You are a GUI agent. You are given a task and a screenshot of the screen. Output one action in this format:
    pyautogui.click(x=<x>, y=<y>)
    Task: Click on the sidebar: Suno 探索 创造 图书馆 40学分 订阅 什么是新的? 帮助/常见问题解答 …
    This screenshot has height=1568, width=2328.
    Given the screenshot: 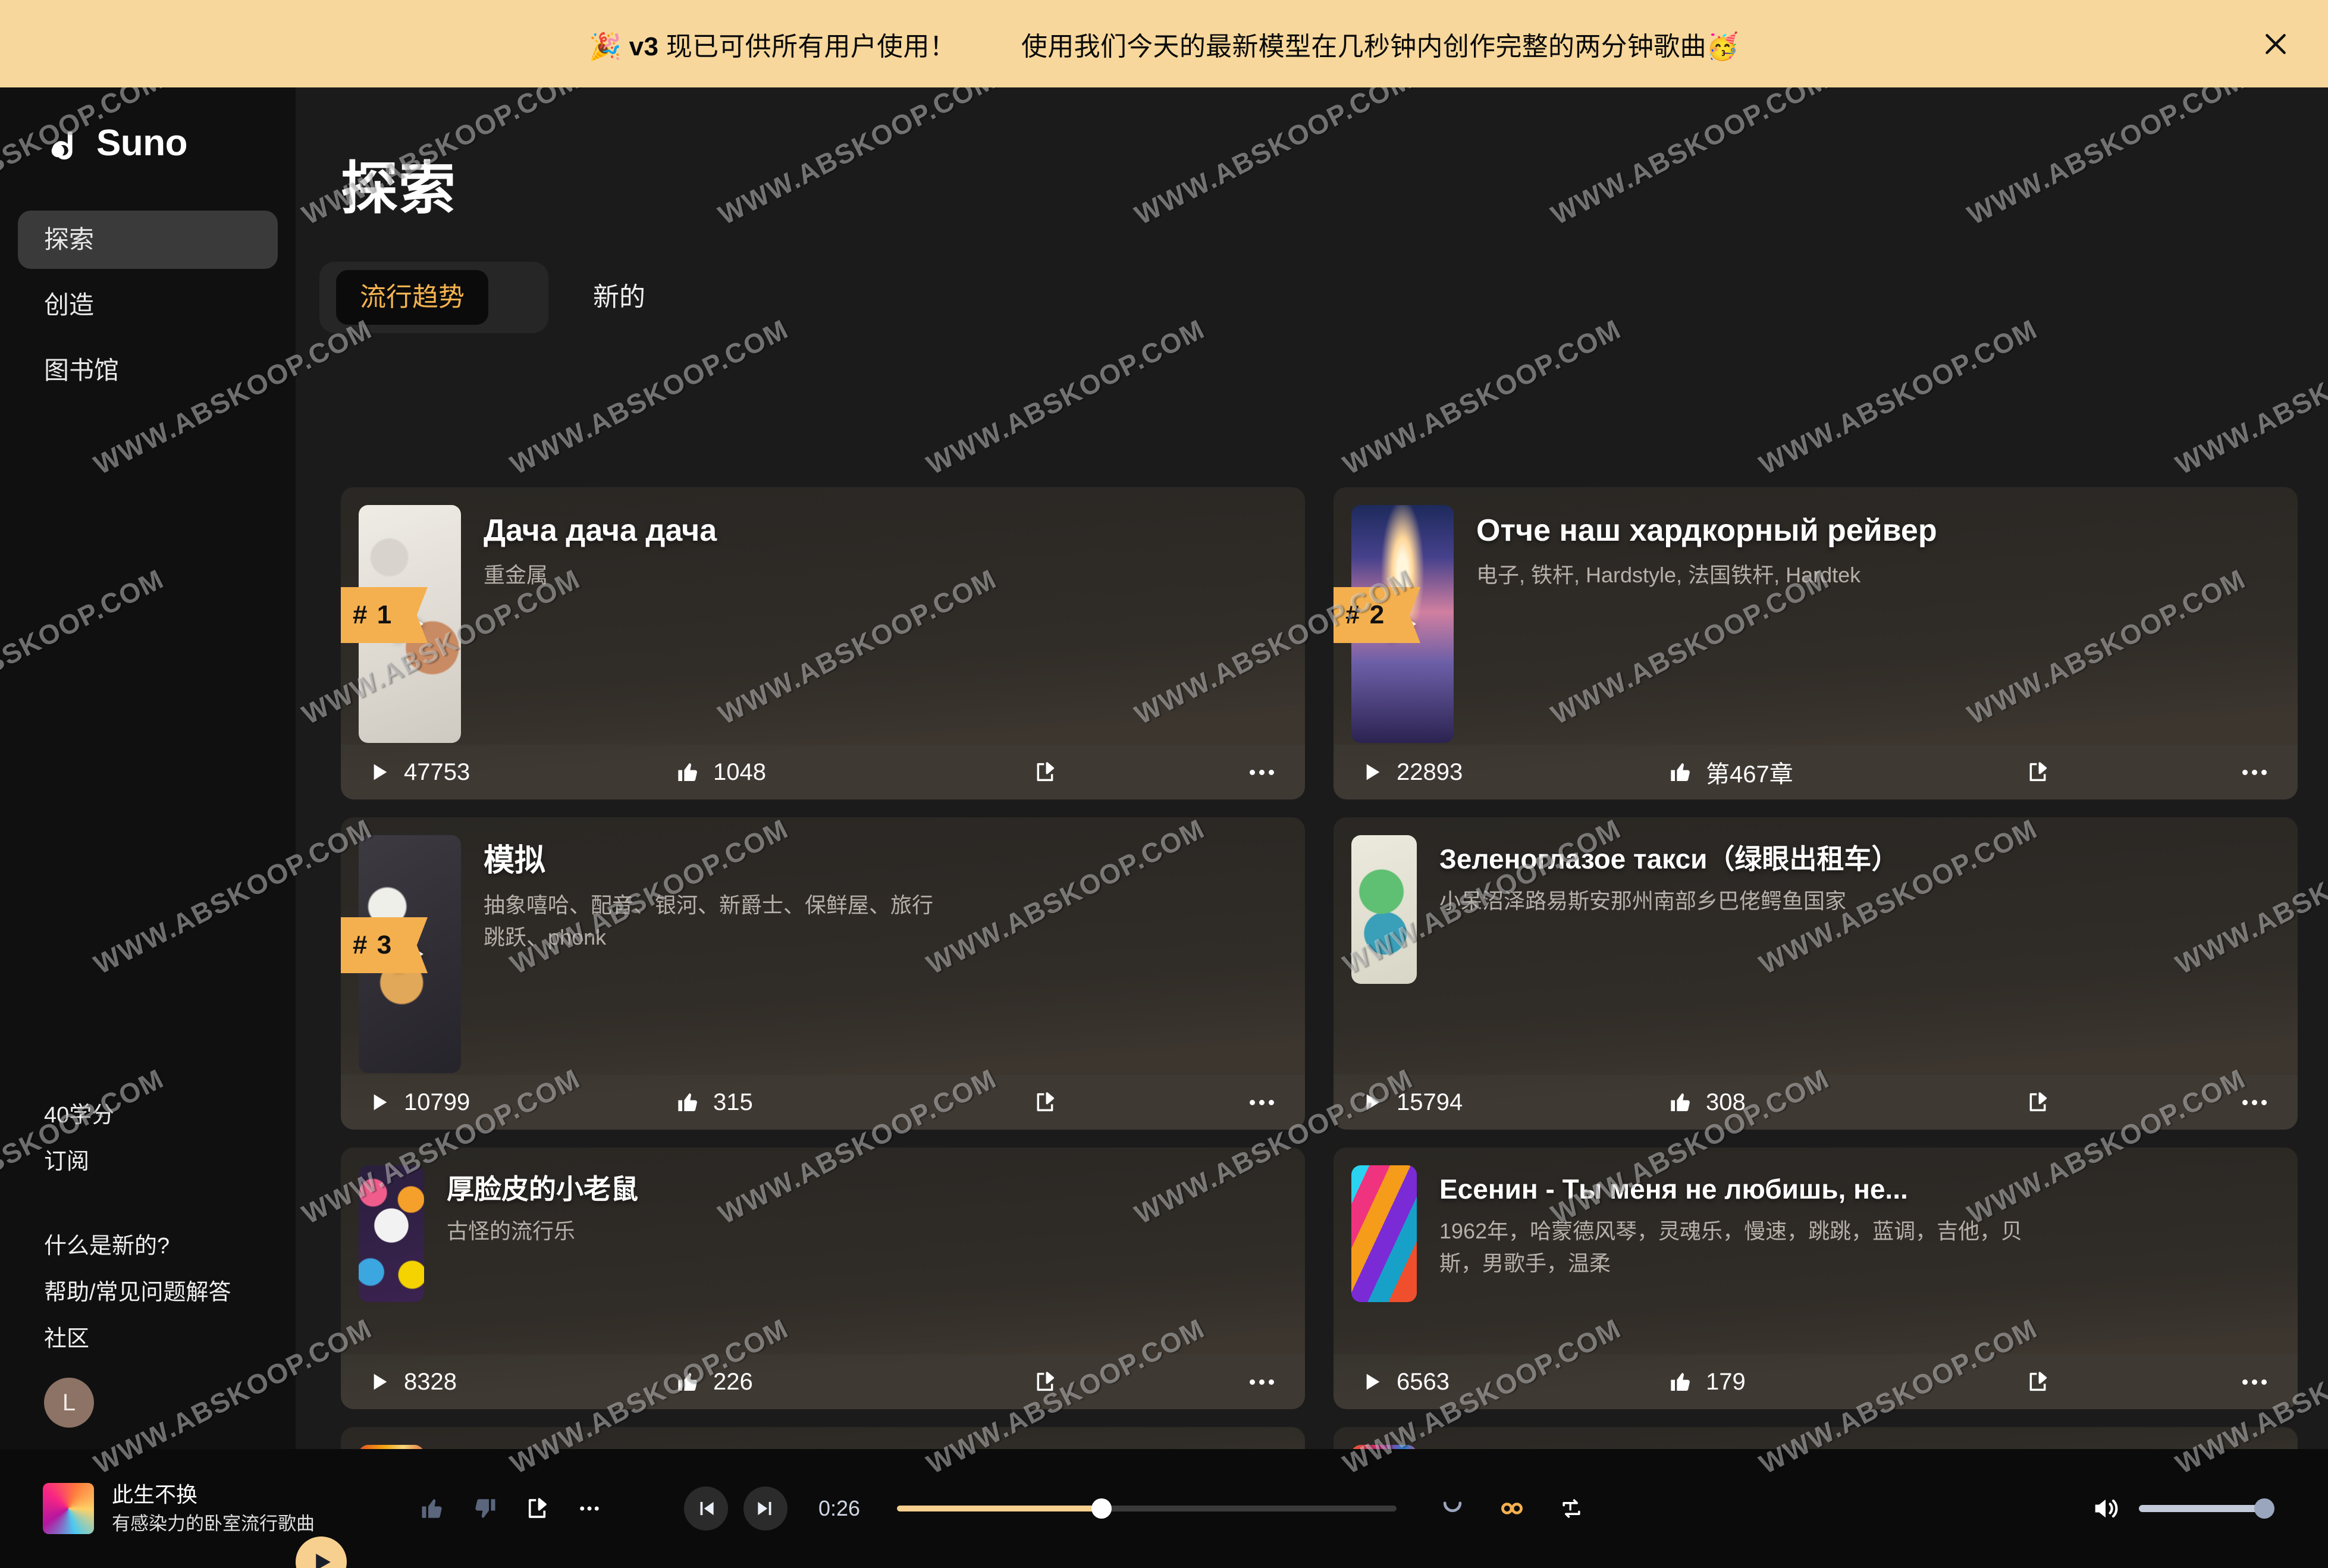 What is the action you would take?
    pyautogui.click(x=148, y=768)
    